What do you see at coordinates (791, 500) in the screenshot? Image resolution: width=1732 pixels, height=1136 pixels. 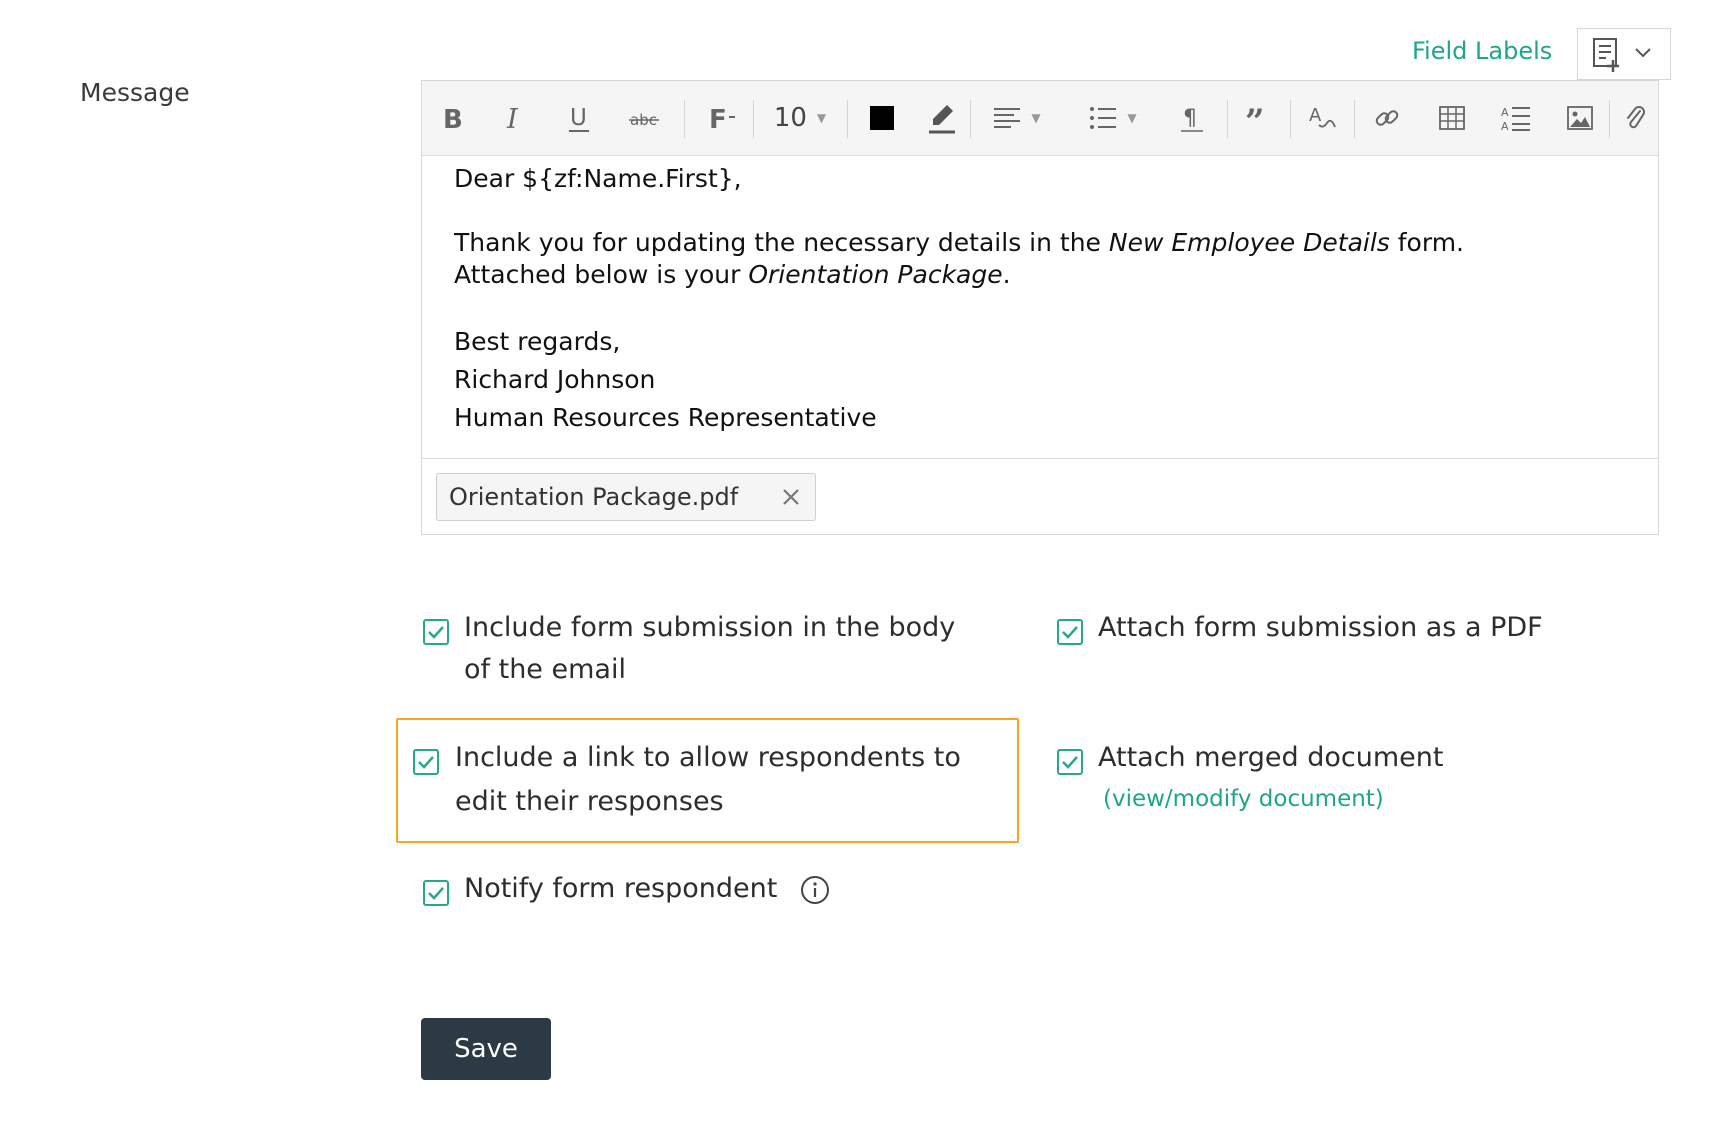 I see `close-icon` at bounding box center [791, 500].